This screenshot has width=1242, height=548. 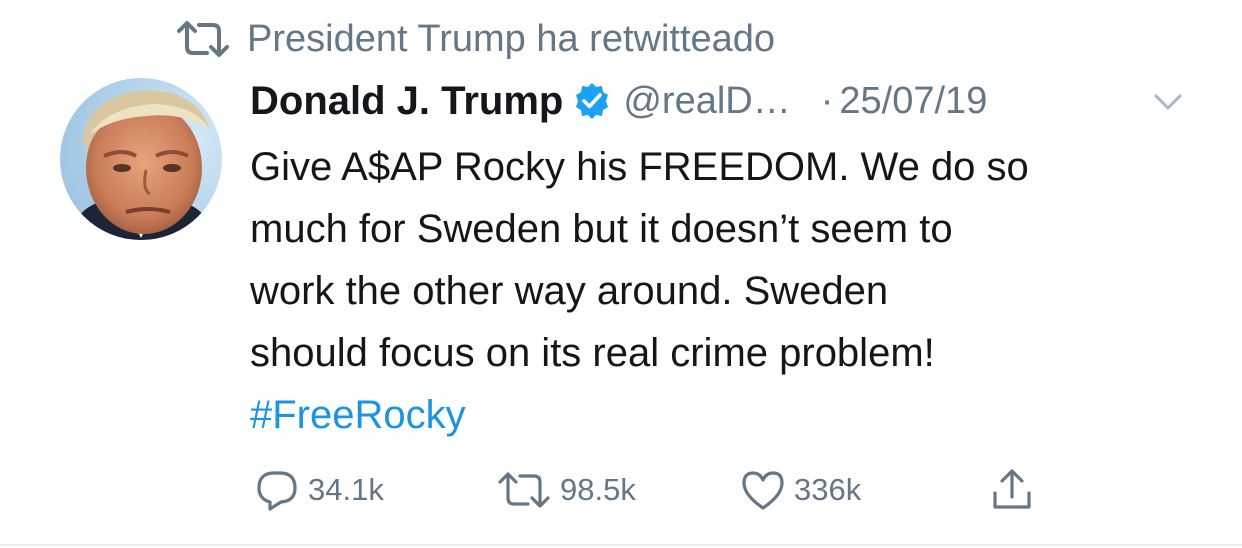 What do you see at coordinates (511, 38) in the screenshot?
I see `retweet-context-text: President Trump ha retwitteado` at bounding box center [511, 38].